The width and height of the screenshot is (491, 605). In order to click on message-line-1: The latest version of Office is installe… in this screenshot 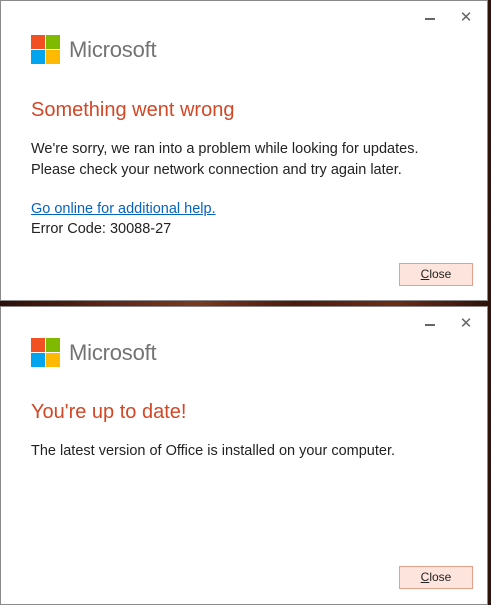, I will do `click(213, 451)`.